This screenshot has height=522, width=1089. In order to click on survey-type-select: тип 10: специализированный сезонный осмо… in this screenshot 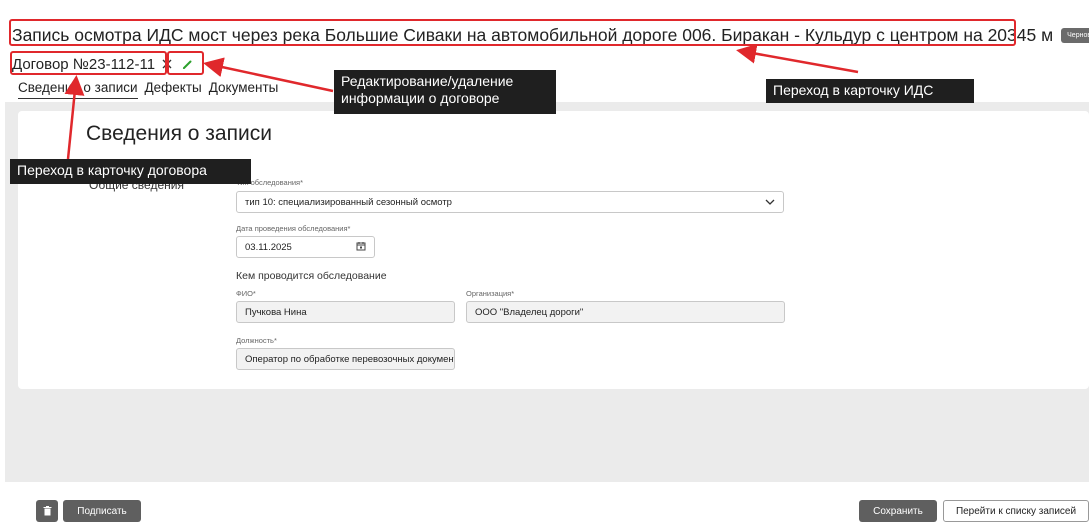, I will do `click(510, 202)`.